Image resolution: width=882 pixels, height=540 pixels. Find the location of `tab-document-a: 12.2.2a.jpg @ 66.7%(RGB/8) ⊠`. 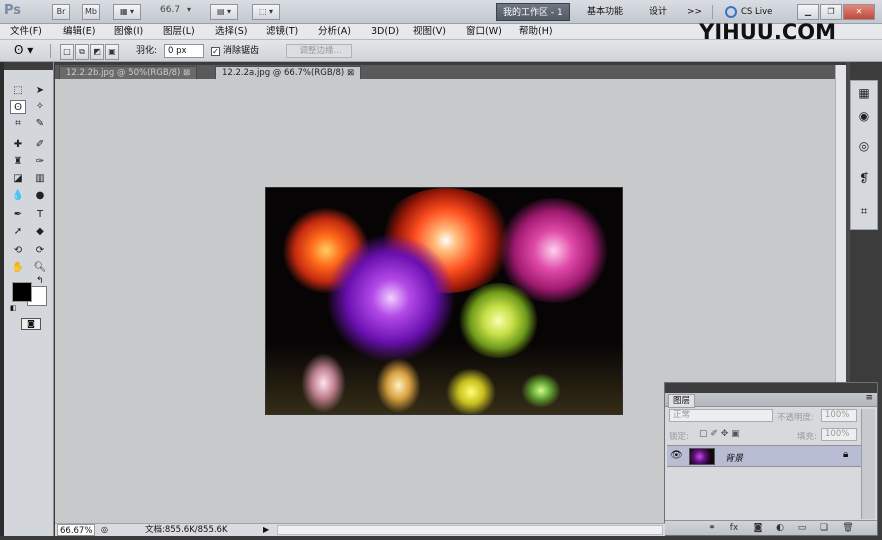

tab-document-a: 12.2.2a.jpg @ 66.7%(RGB/8) ⊠ is located at coordinates (288, 72).